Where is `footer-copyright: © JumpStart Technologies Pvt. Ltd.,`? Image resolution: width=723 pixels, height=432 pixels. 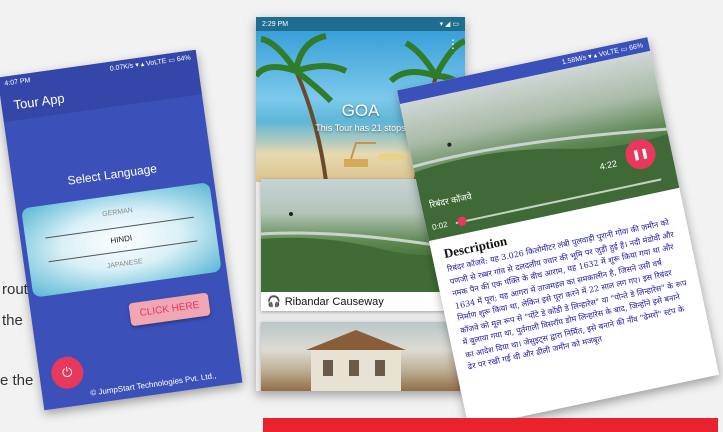 footer-copyright: © JumpStart Technologies Pvt. Ltd., is located at coordinates (153, 384).